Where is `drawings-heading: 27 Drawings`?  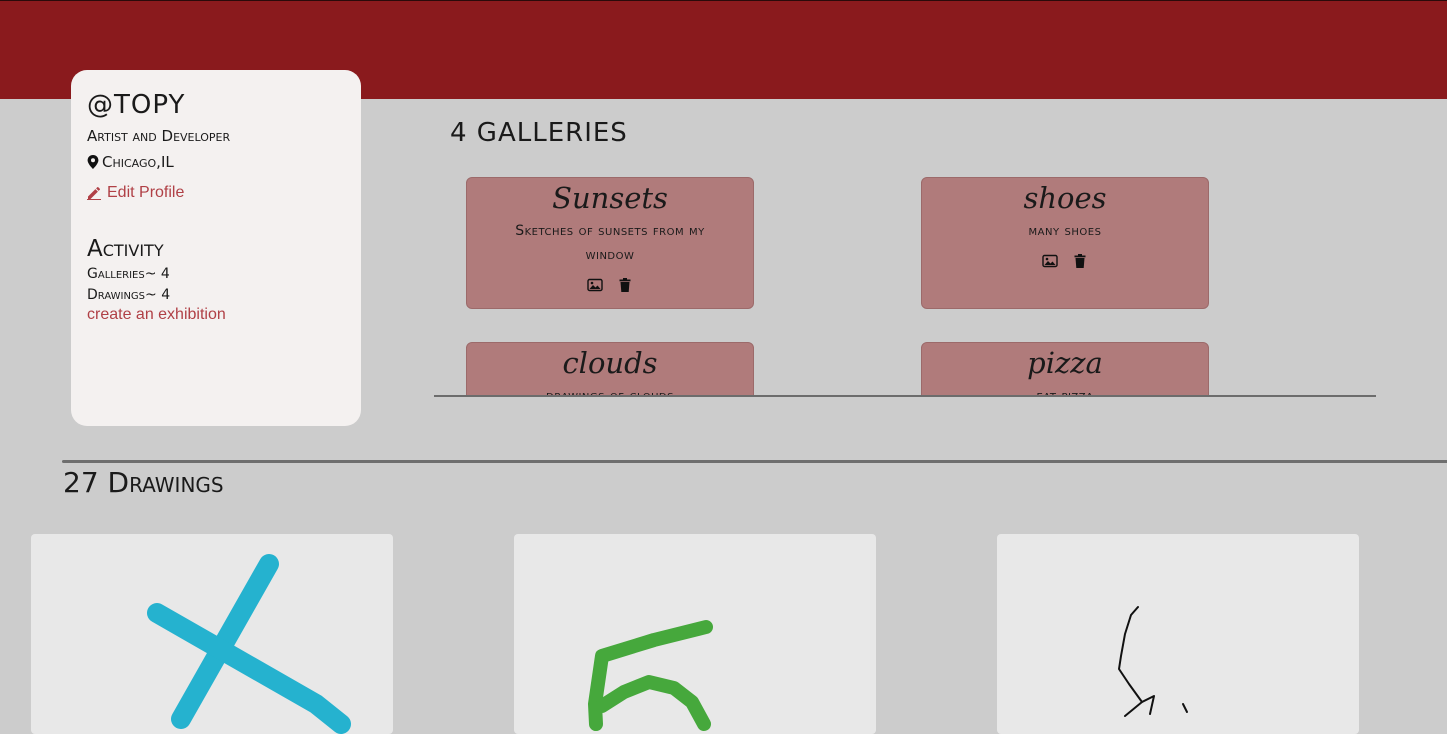 drawings-heading: 27 Drawings is located at coordinates (143, 482).